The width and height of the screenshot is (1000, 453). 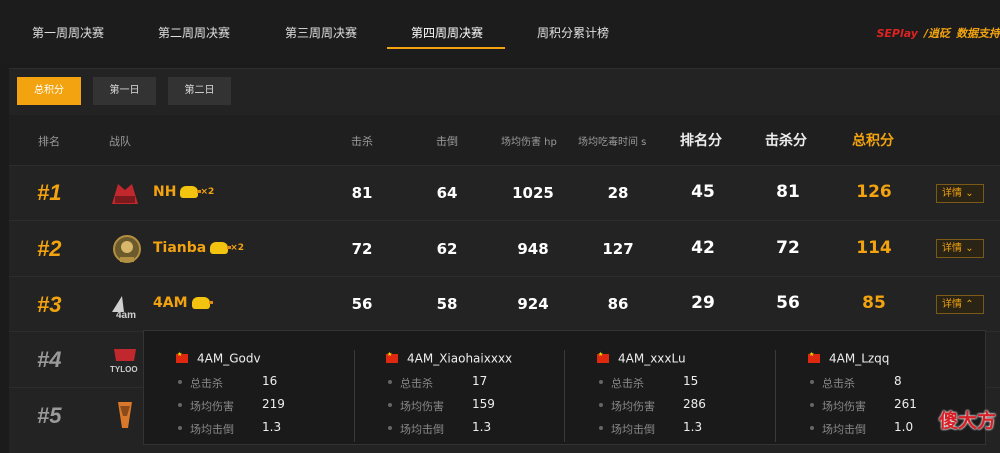 I want to click on avg-poison-value: 28, so click(x=618, y=193).